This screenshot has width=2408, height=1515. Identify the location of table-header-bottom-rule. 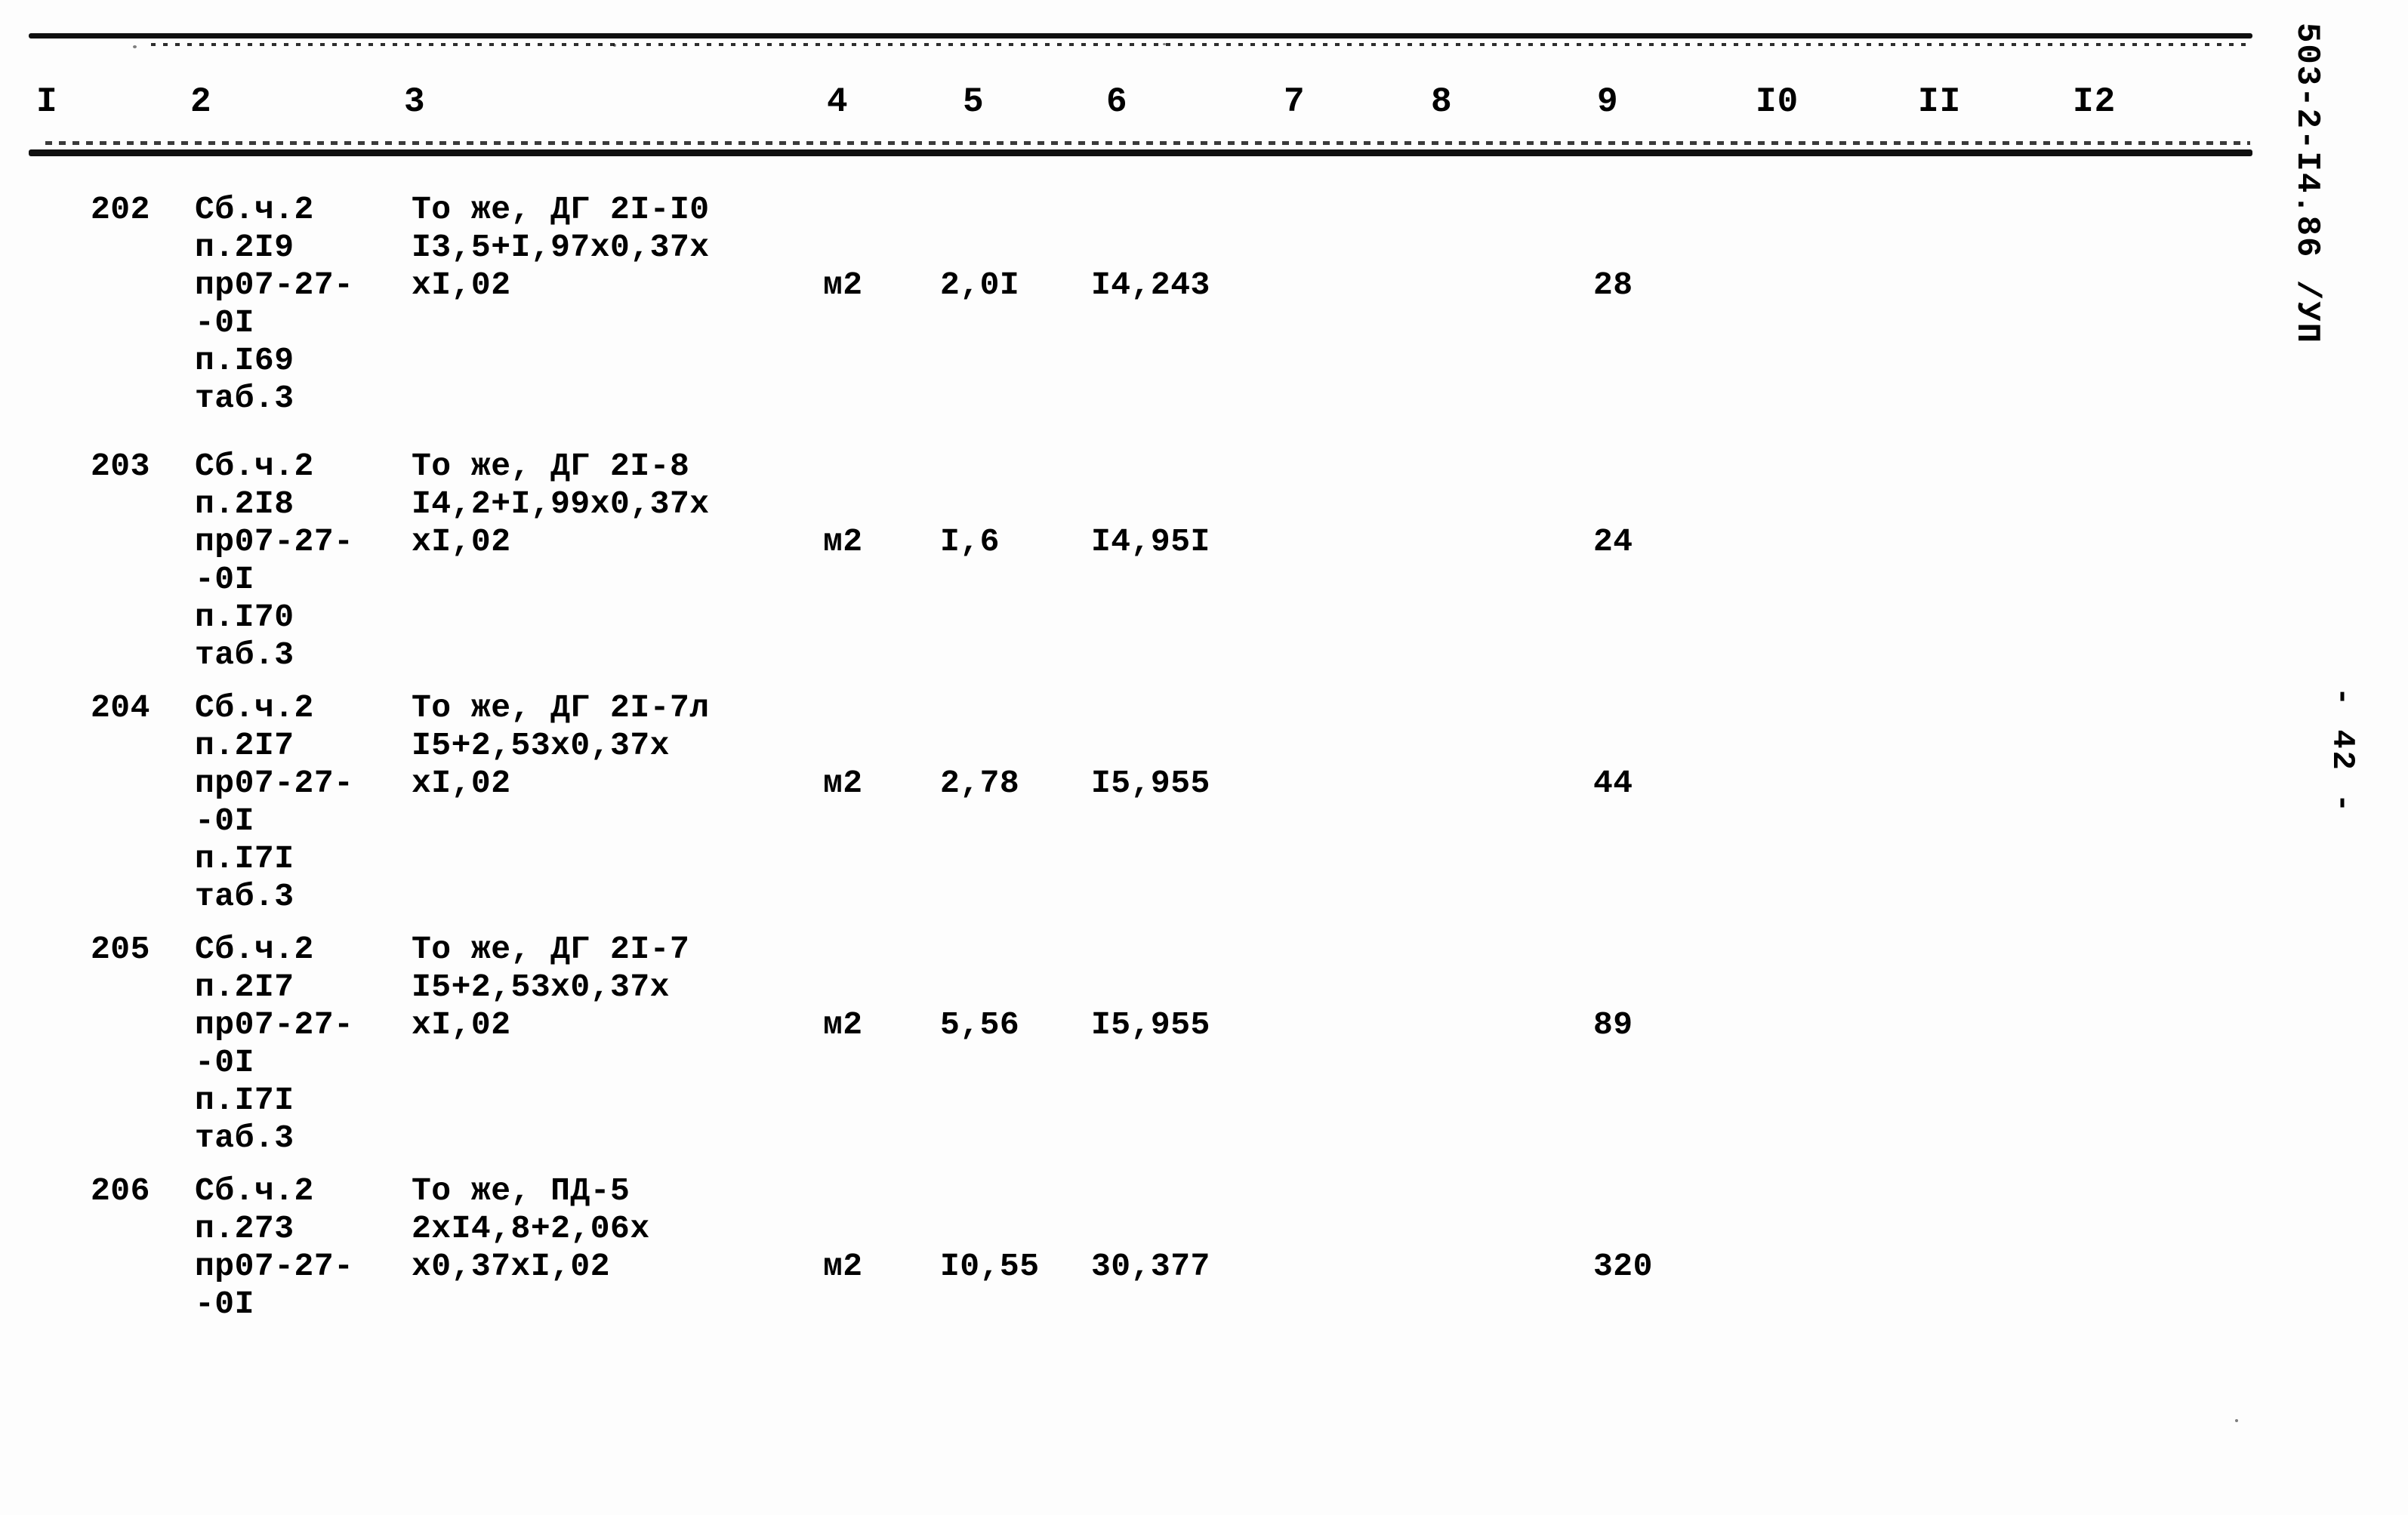
(1140, 153).